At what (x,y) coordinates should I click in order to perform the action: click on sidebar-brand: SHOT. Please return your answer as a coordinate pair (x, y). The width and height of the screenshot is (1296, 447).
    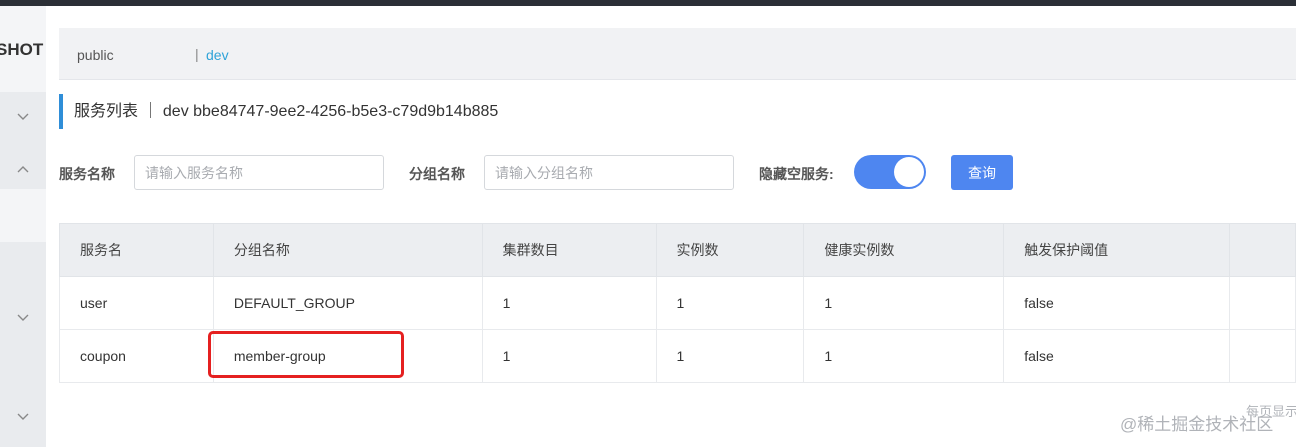
    Looking at the image, I should click on (23, 50).